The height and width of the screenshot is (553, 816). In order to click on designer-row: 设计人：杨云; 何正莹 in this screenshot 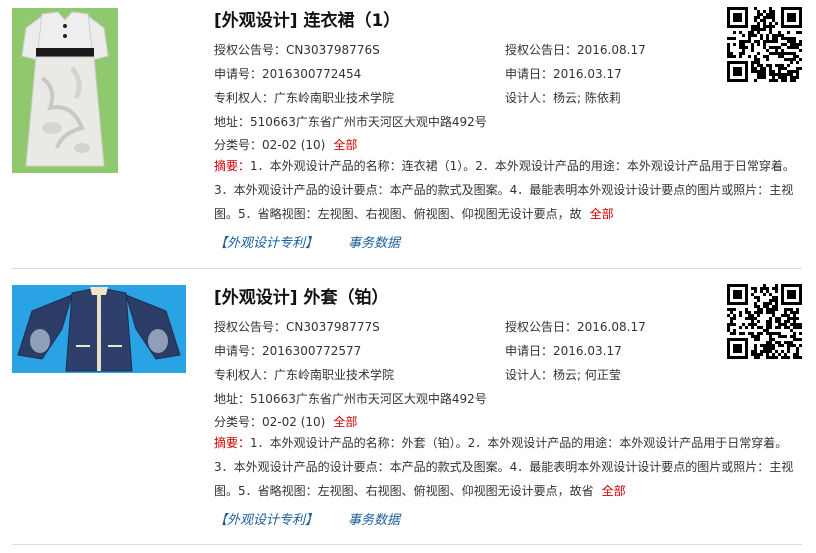, I will do `click(563, 374)`.